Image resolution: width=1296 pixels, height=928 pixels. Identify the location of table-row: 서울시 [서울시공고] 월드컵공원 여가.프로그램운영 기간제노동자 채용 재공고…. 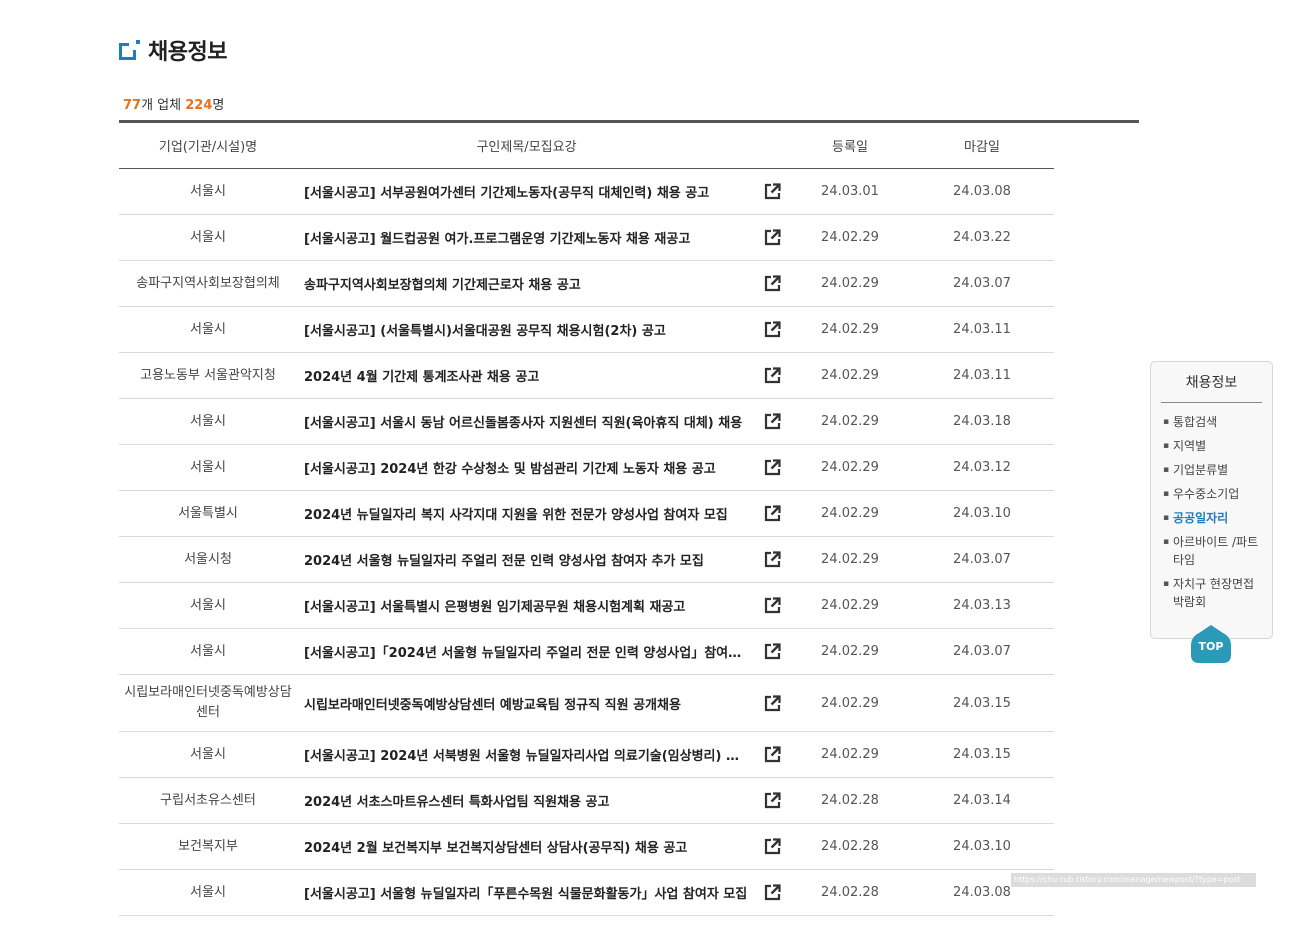
(586, 238).